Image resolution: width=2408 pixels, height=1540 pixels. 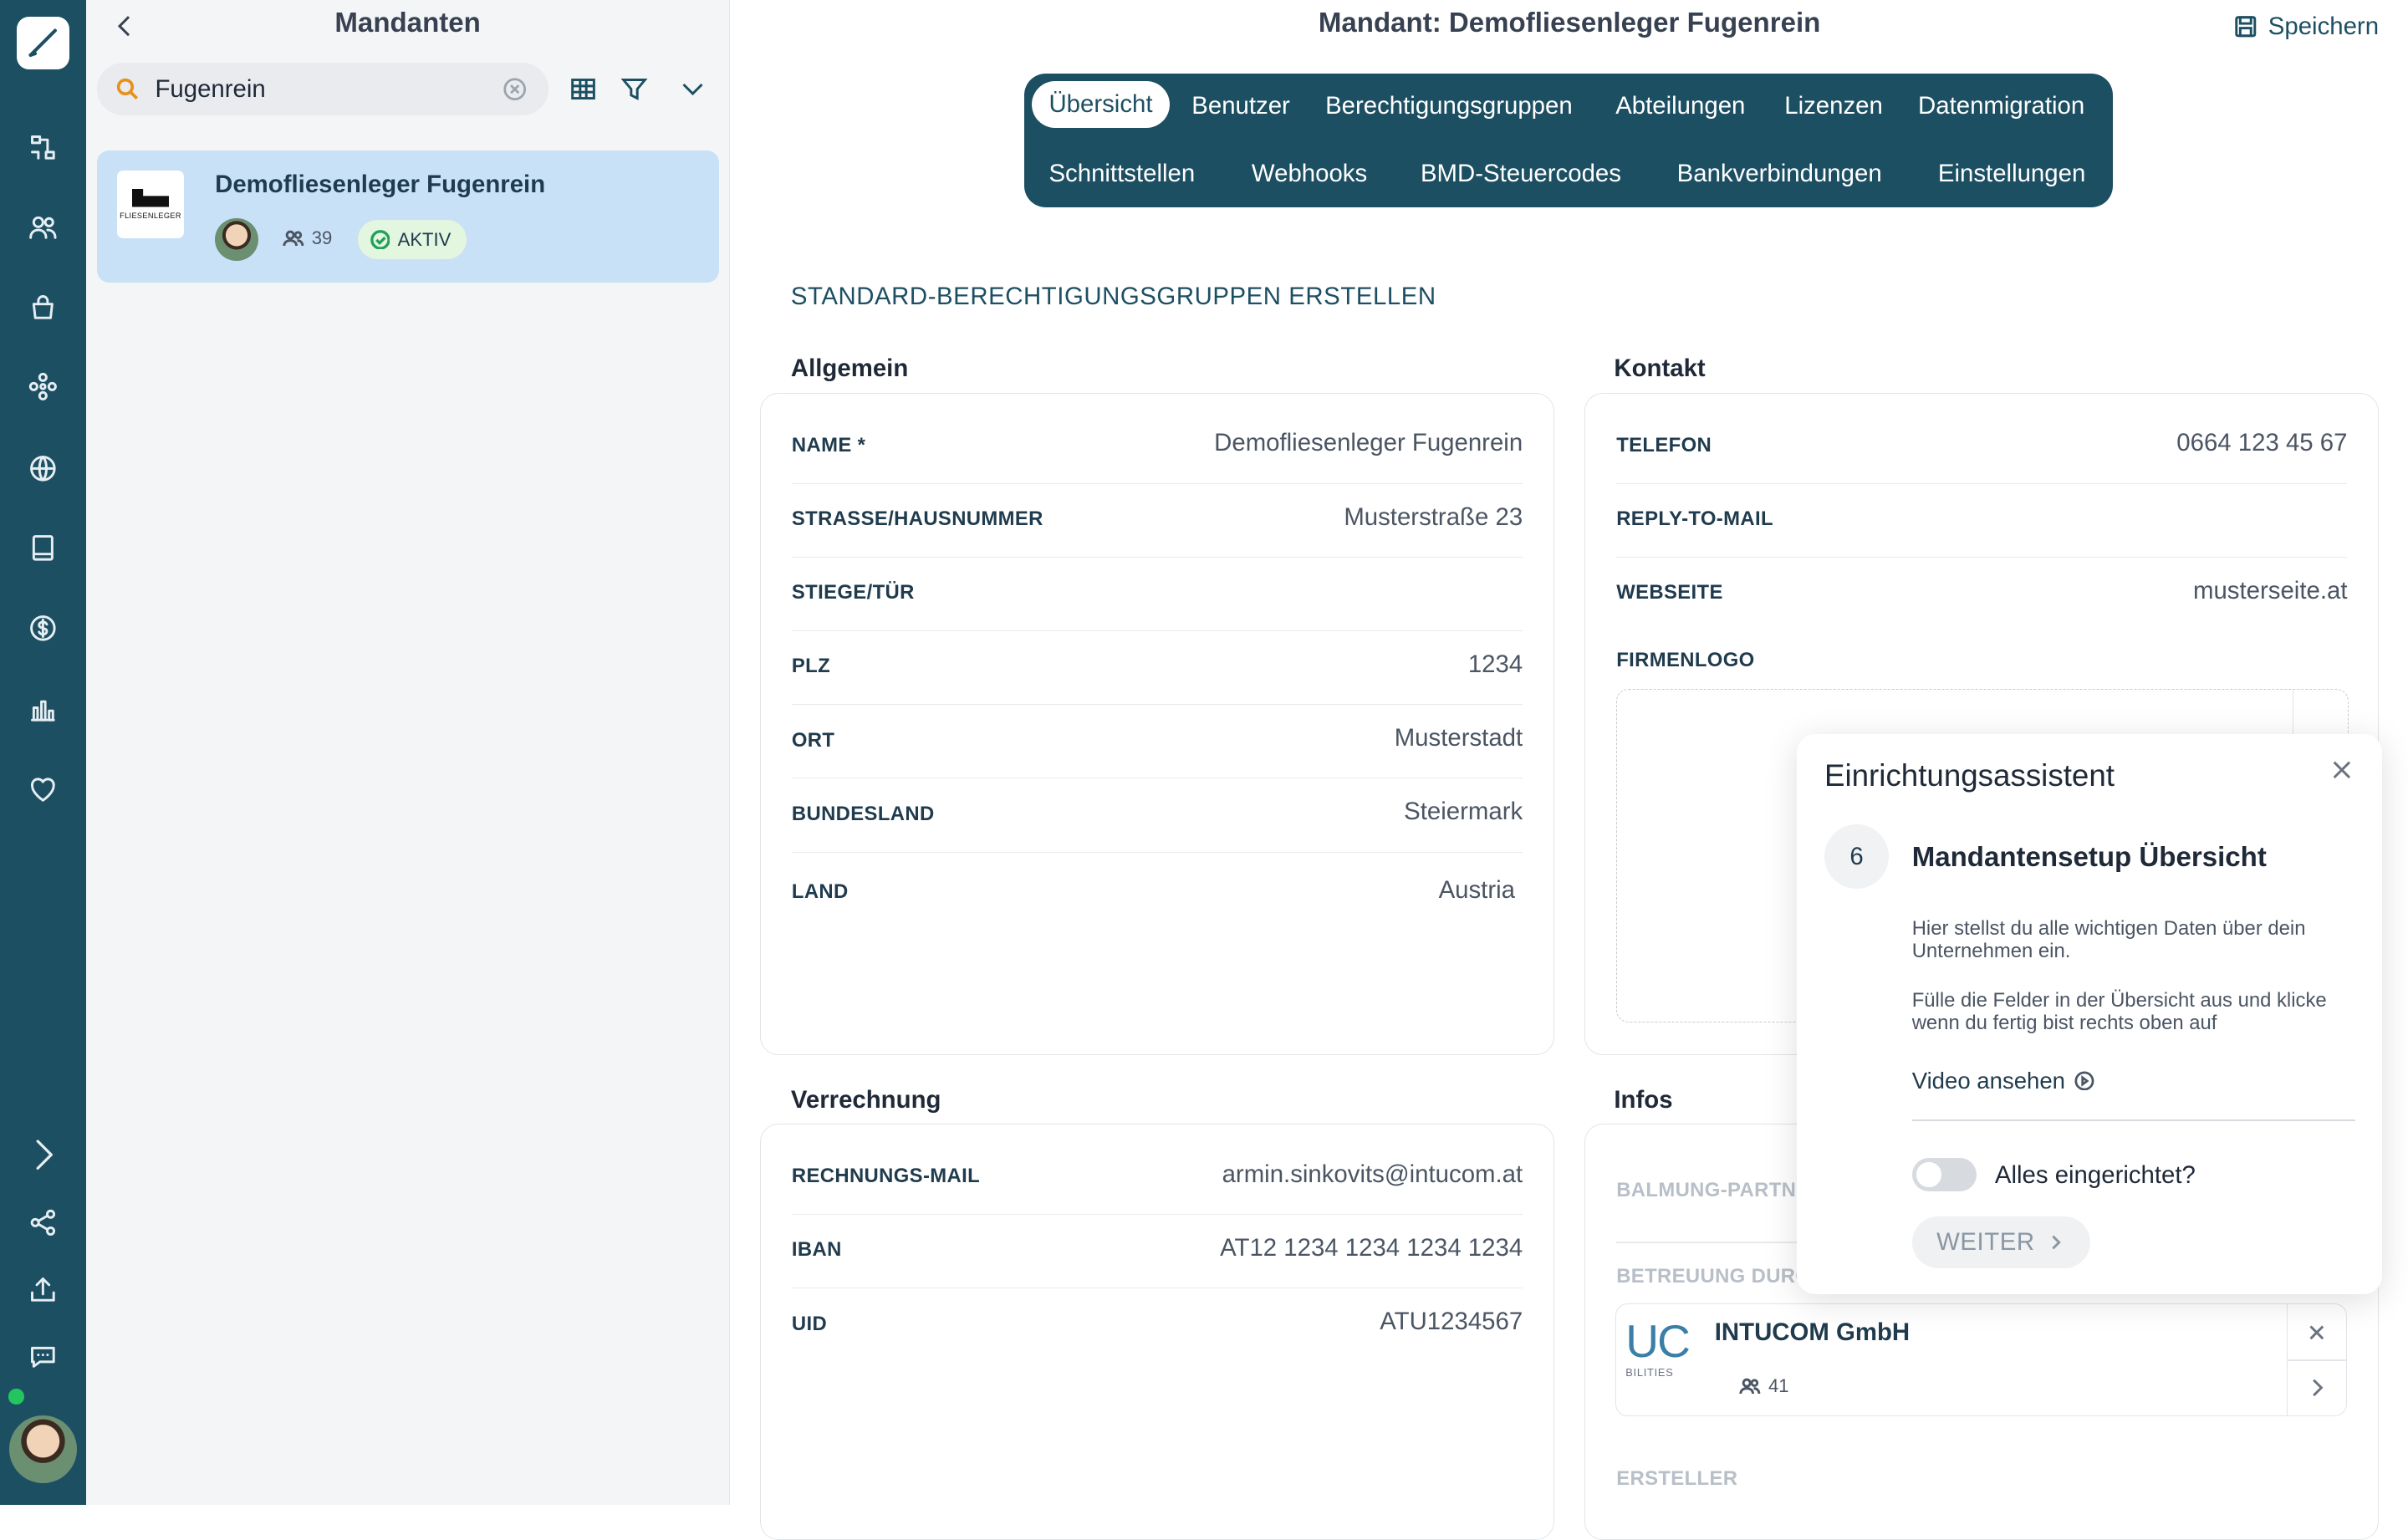 What do you see at coordinates (43, 1357) in the screenshot?
I see `chat-icon` at bounding box center [43, 1357].